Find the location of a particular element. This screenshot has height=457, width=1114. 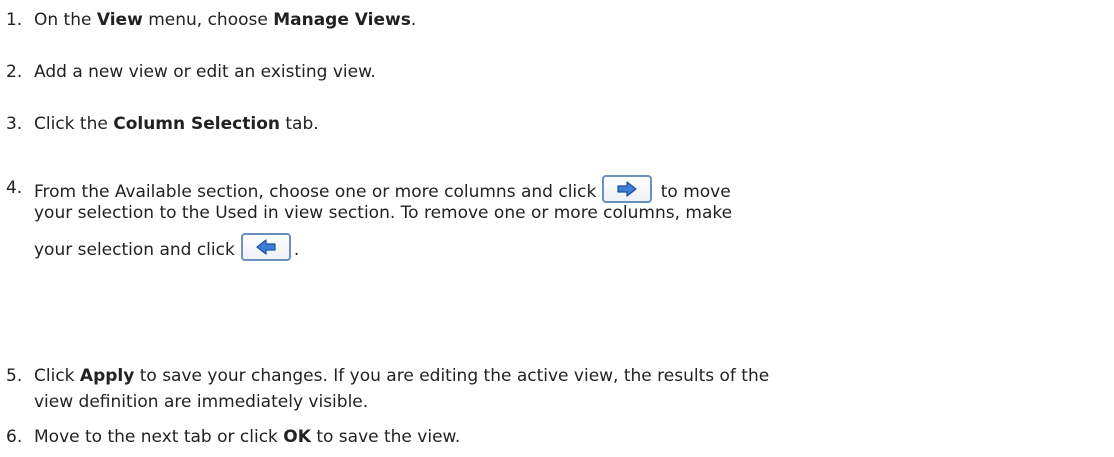

step-number: 3. is located at coordinates (14, 124).